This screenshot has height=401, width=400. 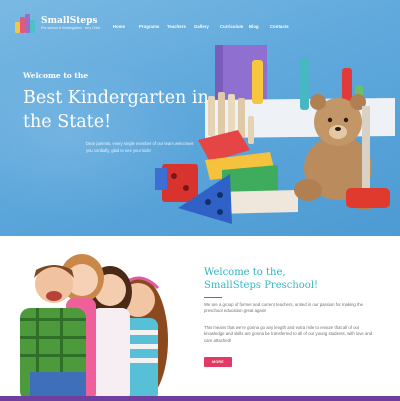 I want to click on welcome-title: SmallSteps Preschool!, so click(x=261, y=285).